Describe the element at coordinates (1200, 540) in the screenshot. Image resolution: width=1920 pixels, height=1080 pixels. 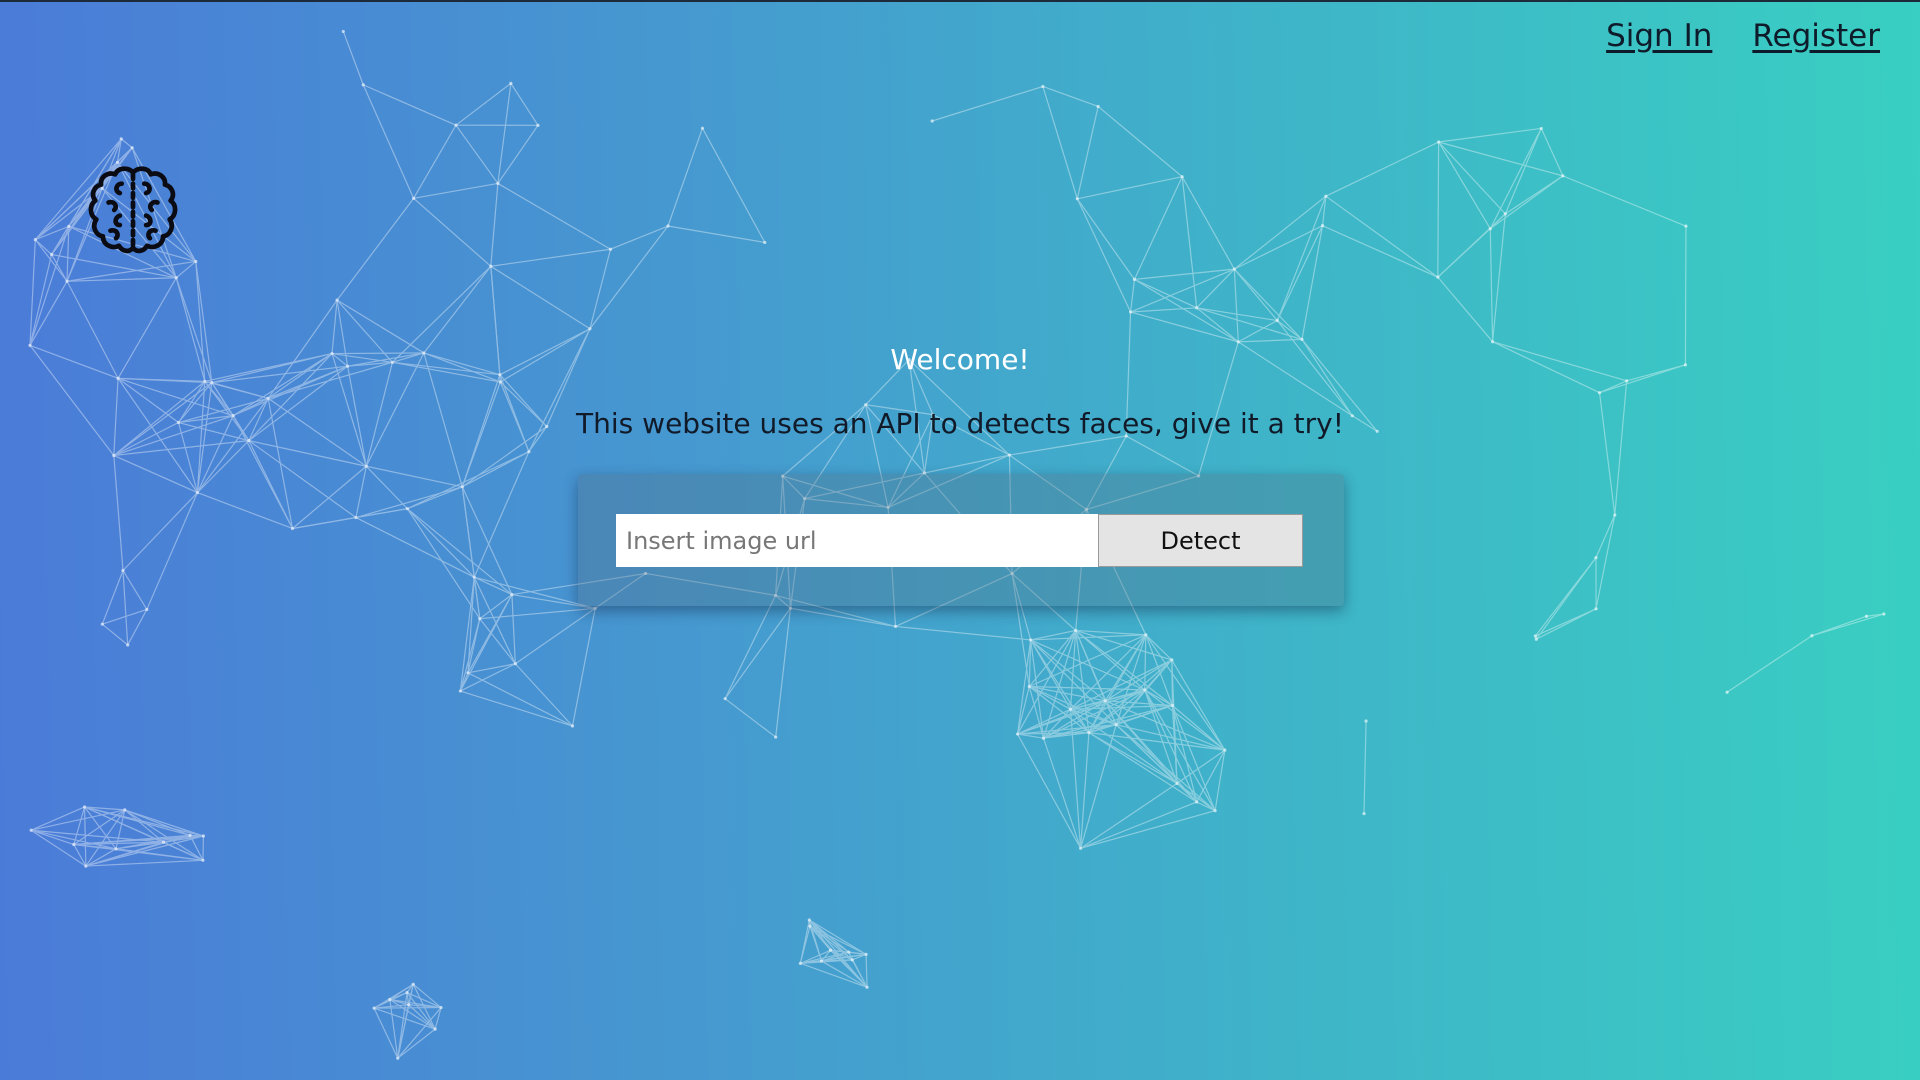
I see `detect-button: Detect` at that location.